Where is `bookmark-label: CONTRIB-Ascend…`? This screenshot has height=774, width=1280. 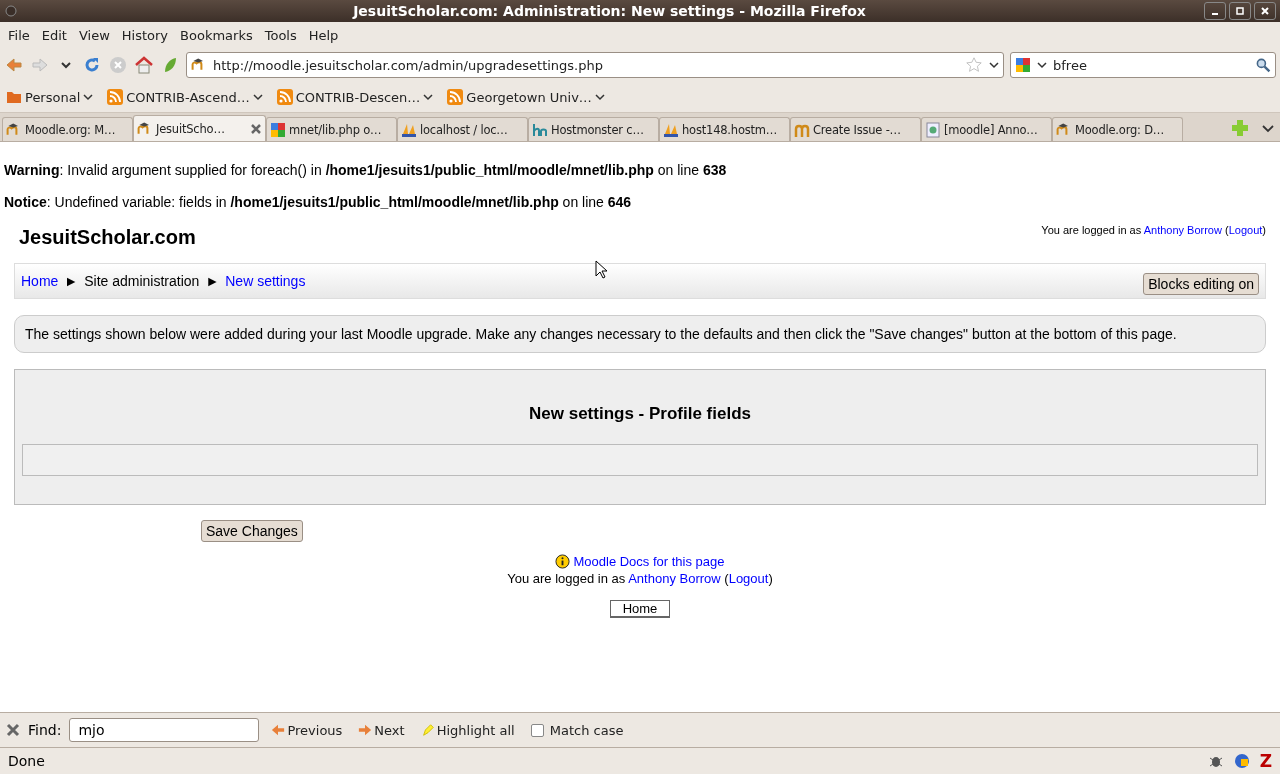 bookmark-label: CONTRIB-Ascend… is located at coordinates (188, 97).